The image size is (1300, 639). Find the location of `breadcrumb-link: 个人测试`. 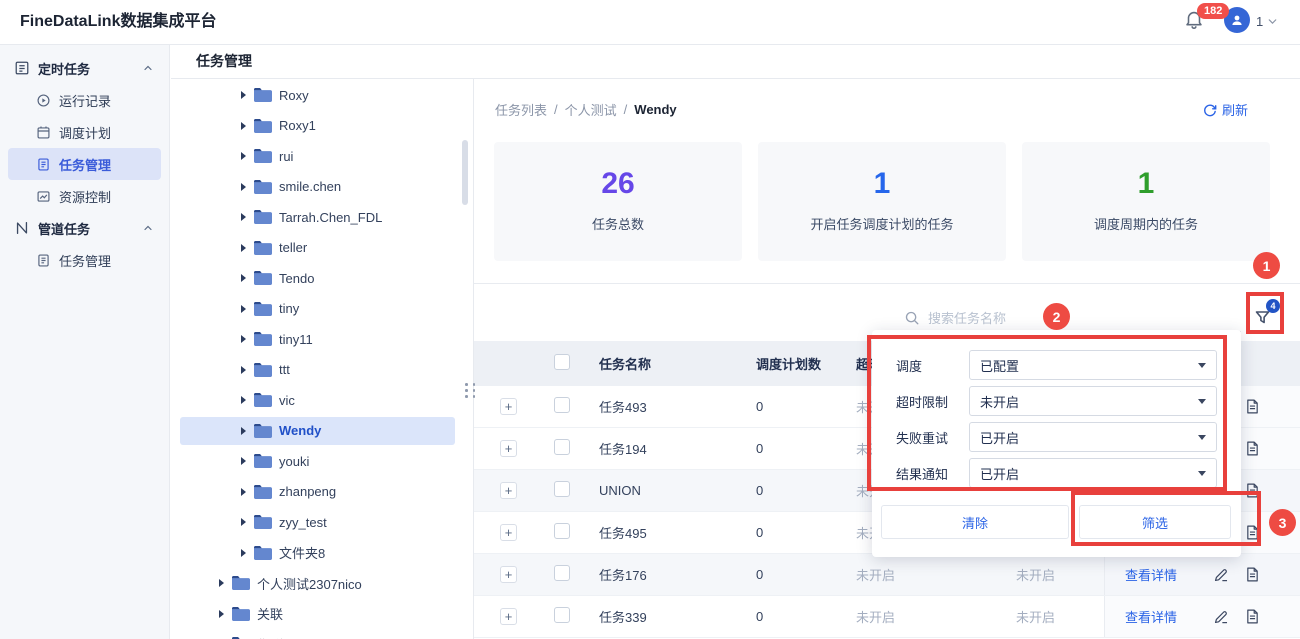

breadcrumb-link: 个人测试 is located at coordinates (591, 109).